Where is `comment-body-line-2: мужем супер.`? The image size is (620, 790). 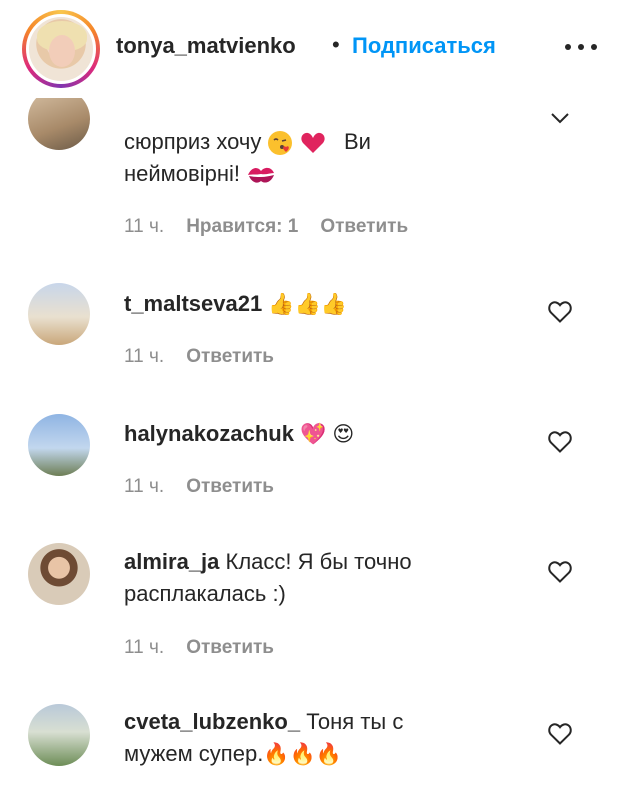 comment-body-line-2: мужем супер. is located at coordinates (194, 753).